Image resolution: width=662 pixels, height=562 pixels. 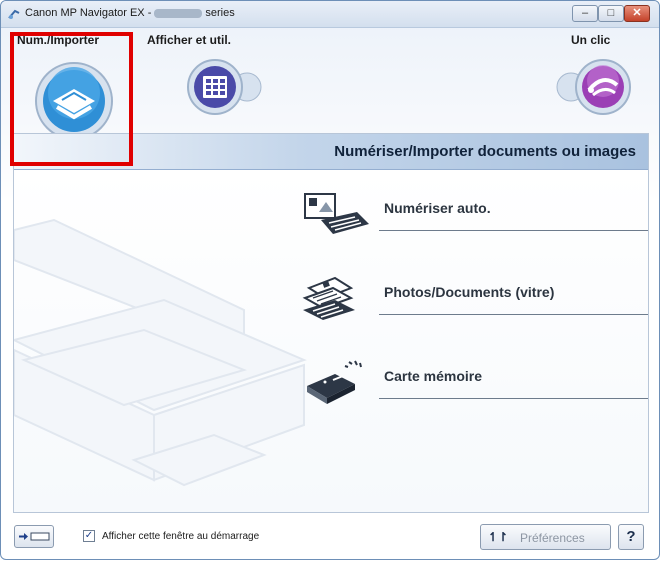 What do you see at coordinates (590, 40) in the screenshot?
I see `tab-one-click-label: Un clic` at bounding box center [590, 40].